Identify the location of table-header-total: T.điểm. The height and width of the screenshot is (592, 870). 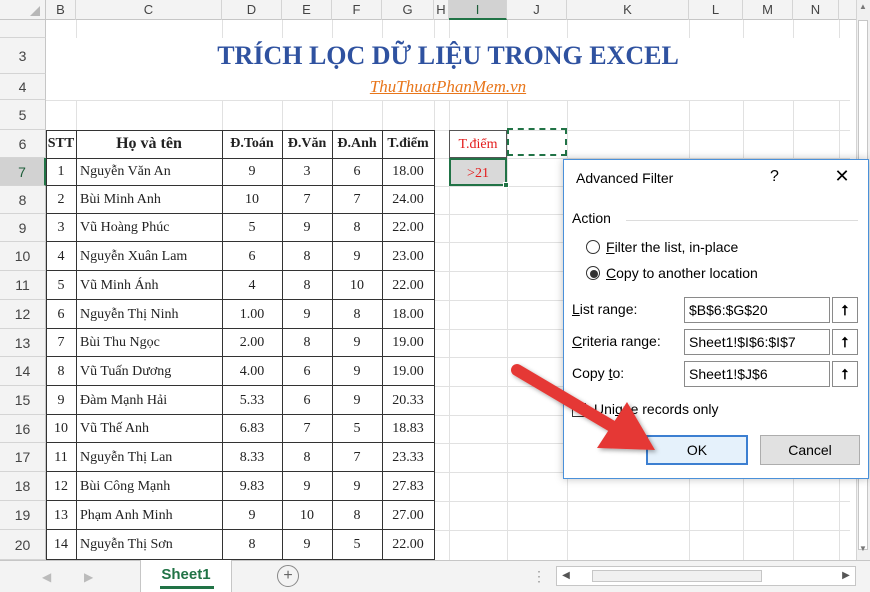
(408, 144).